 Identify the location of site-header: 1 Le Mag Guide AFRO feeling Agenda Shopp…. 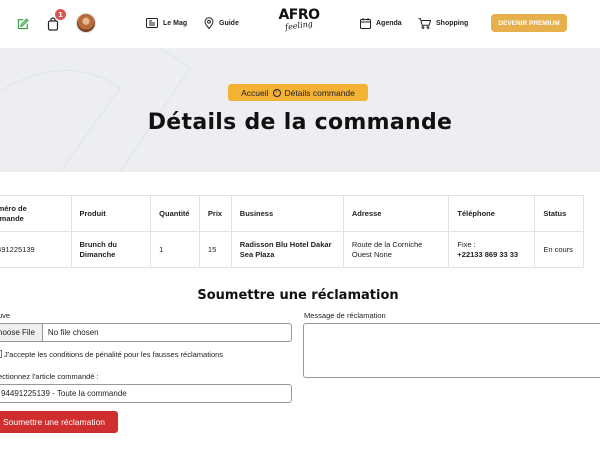
(300, 24).